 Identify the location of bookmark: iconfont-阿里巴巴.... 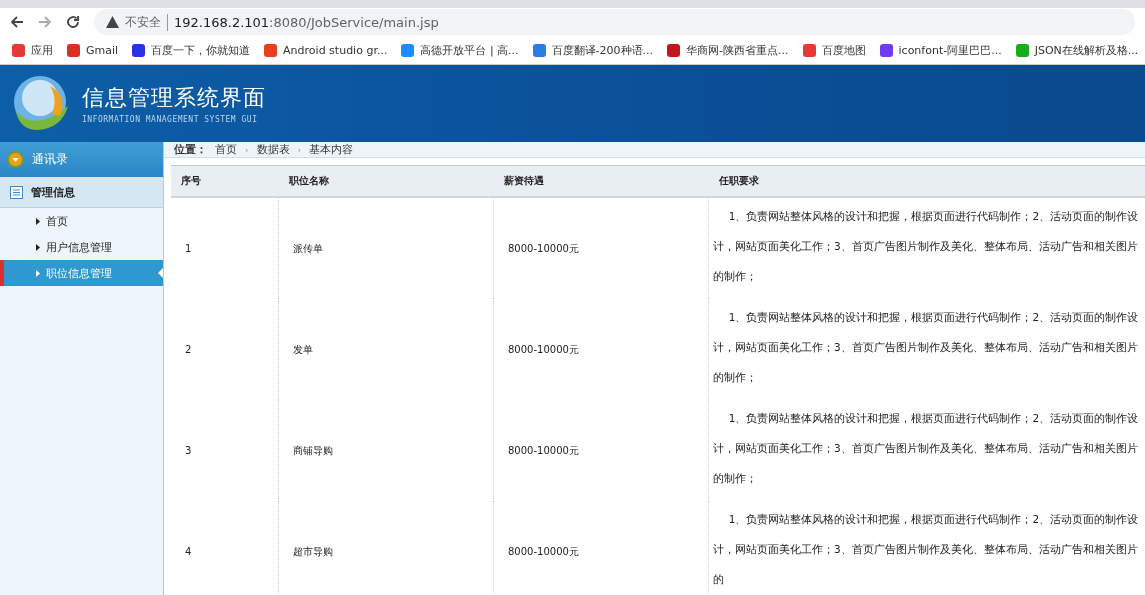
(940, 50).